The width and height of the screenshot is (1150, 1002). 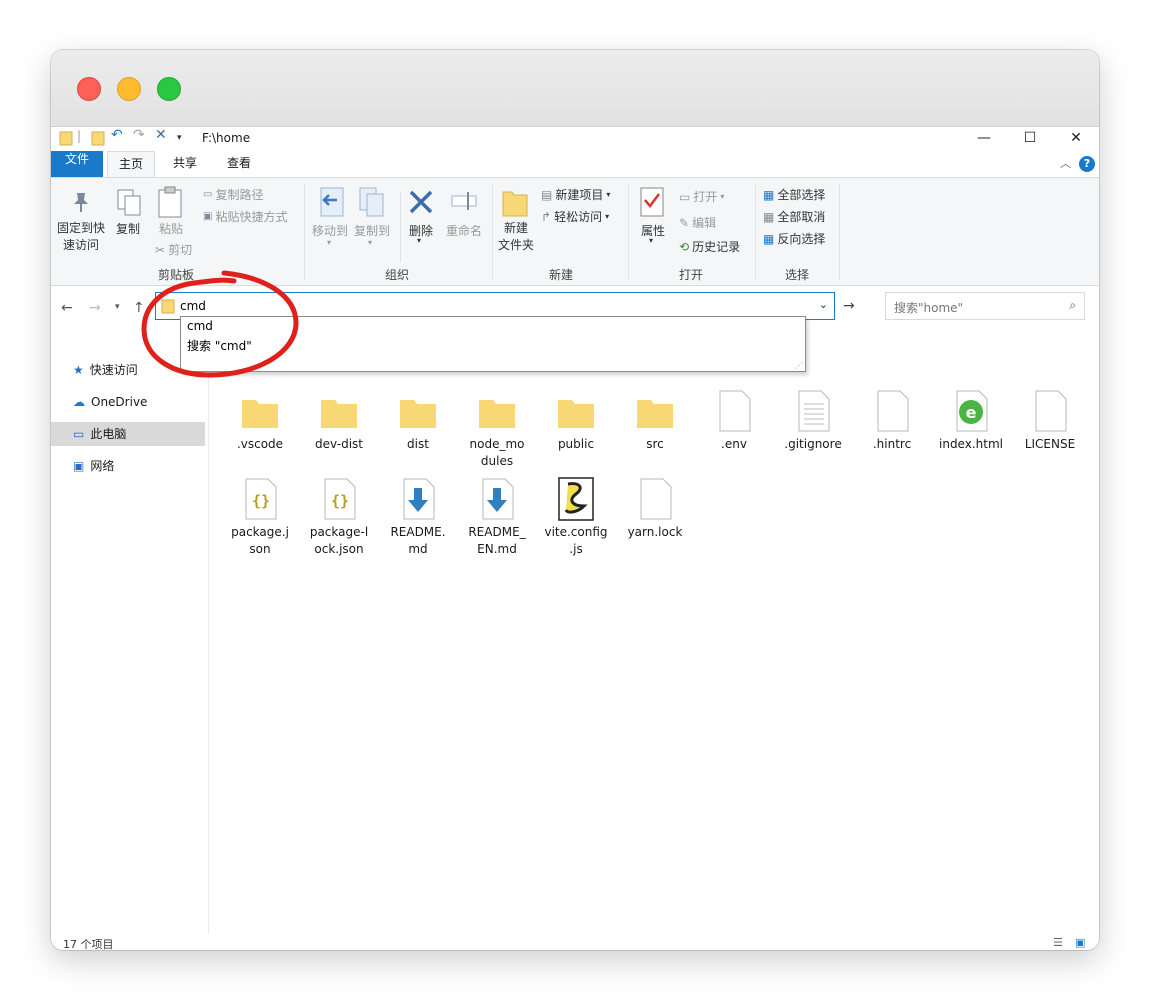 I want to click on forward-arrow-icon: →, so click(x=95, y=308).